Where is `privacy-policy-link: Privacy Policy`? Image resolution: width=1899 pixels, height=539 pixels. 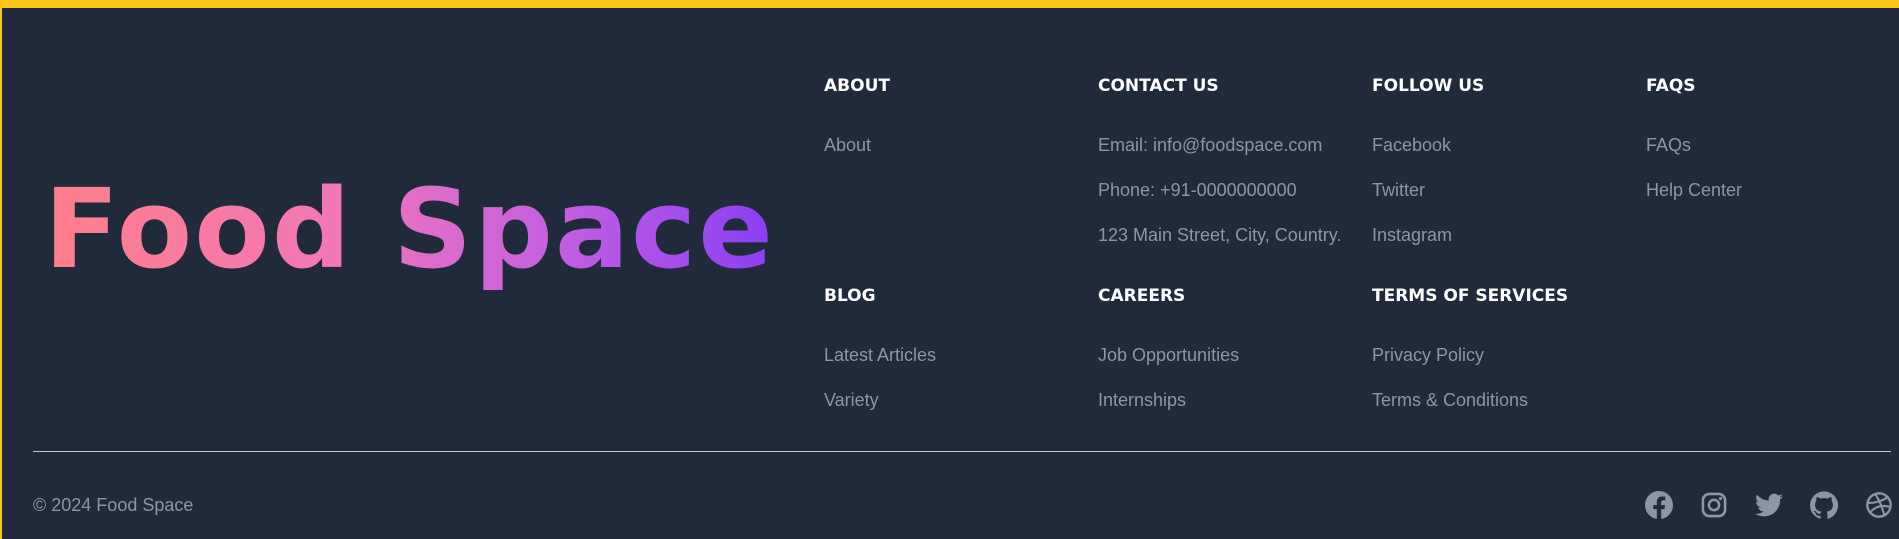
privacy-policy-link: Privacy Policy is located at coordinates (1428, 355).